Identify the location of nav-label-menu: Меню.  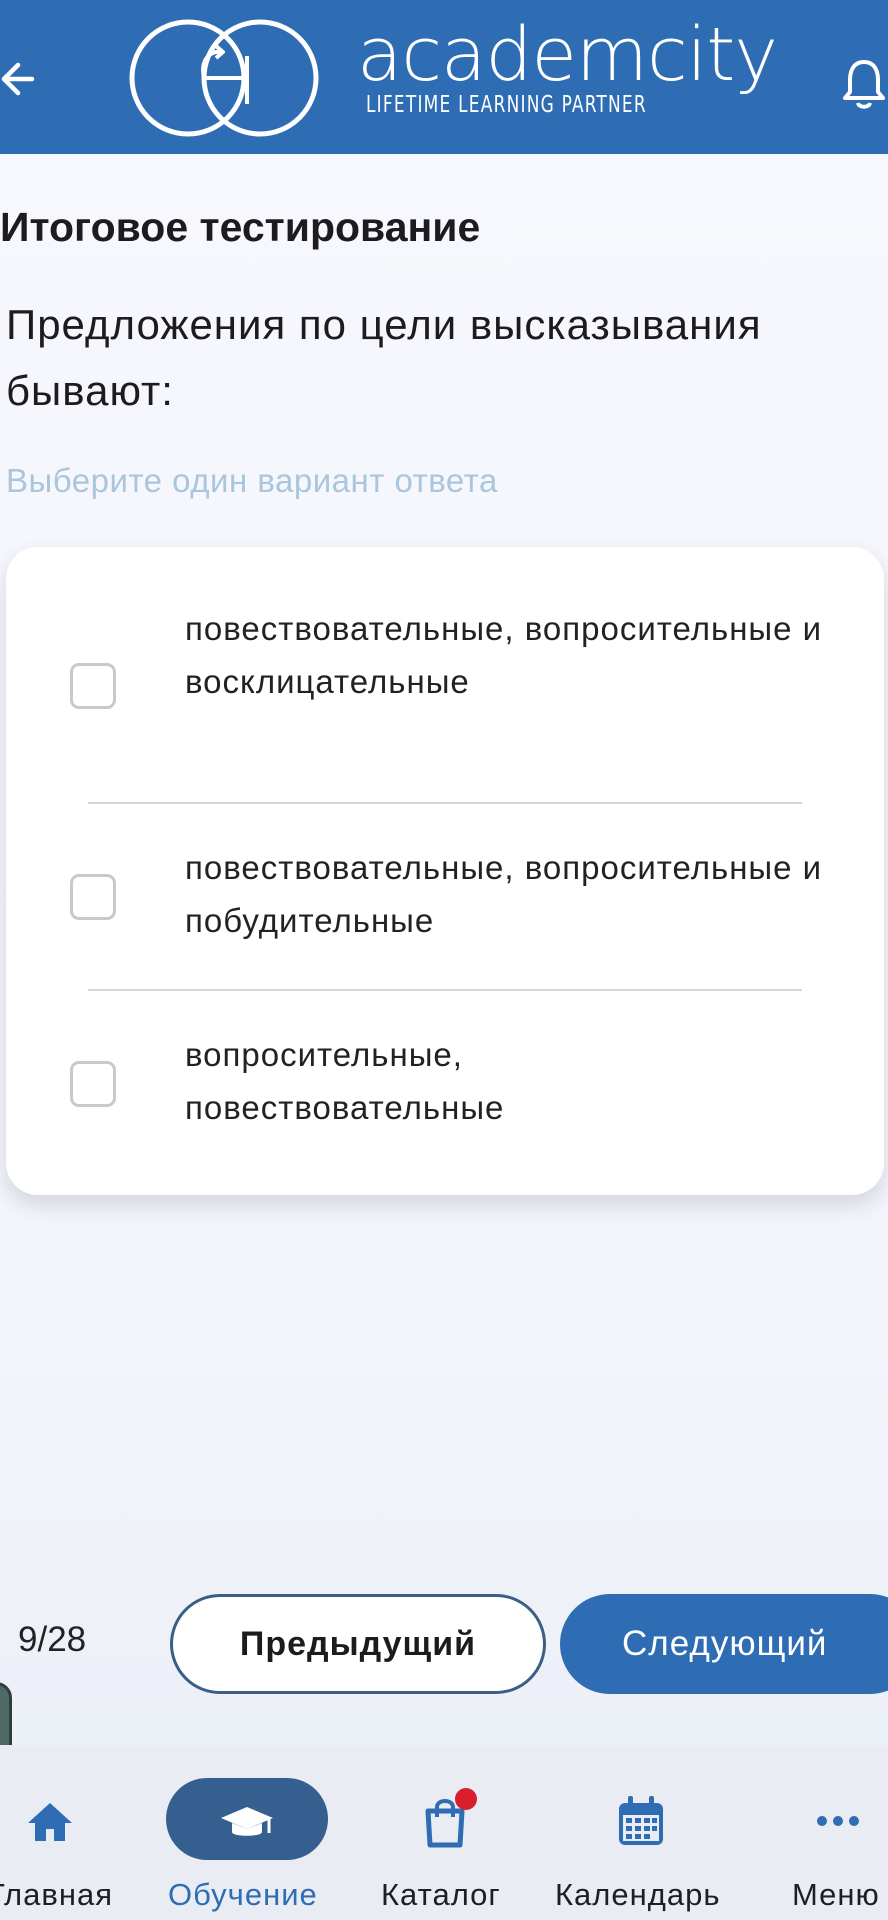
(836, 1894).